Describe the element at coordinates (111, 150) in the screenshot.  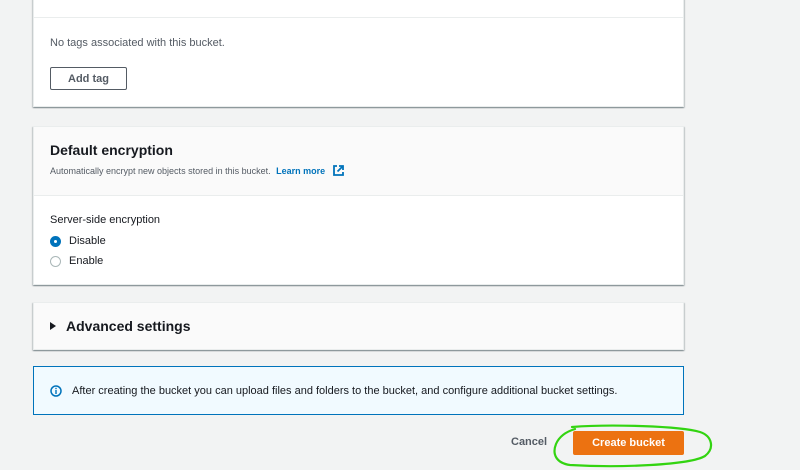
I see `default-encryption-title: Default encryption` at that location.